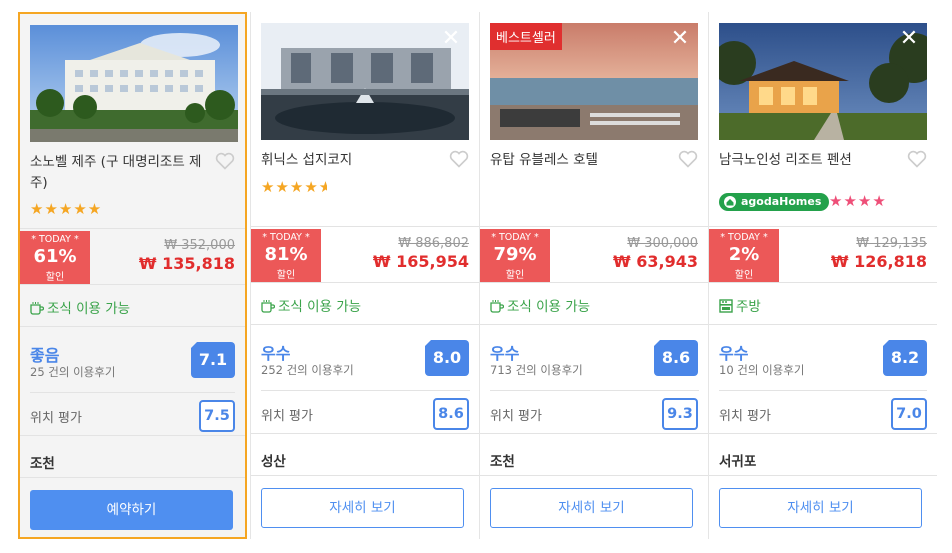 The height and width of the screenshot is (553, 952). Describe the element at coordinates (199, 245) in the screenshot. I see `original-price: ₩ 352,000` at that location.